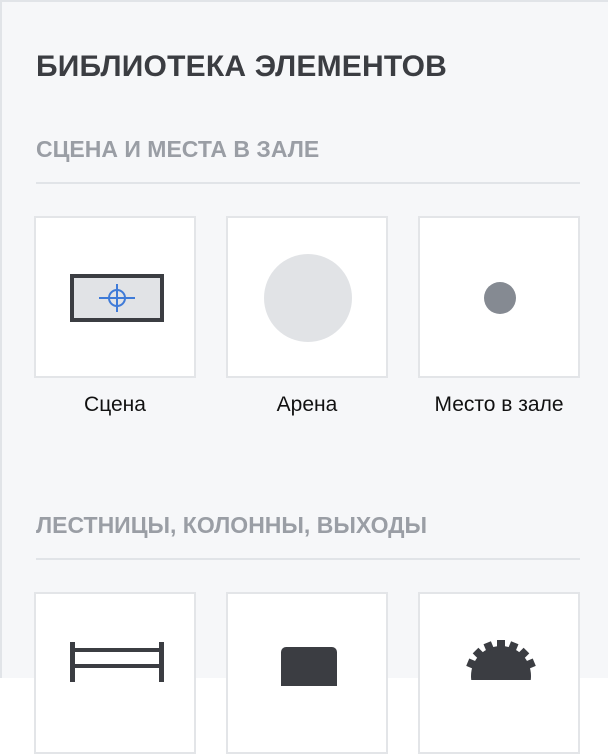 This screenshot has width=610, height=754. Describe the element at coordinates (309, 666) in the screenshot. I see `column-icon` at that location.